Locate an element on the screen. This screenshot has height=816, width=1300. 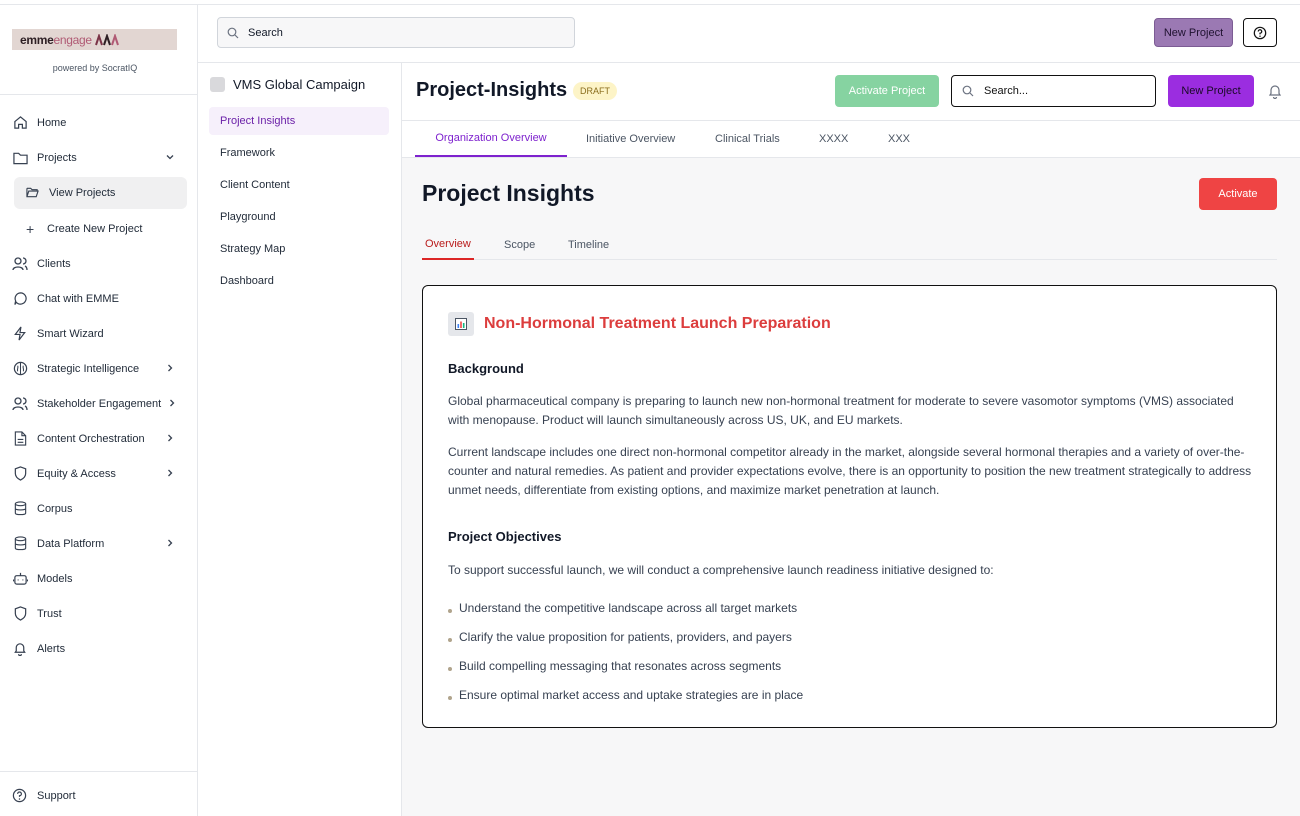
insight-subtabs: Overview Scope Timeline is located at coordinates (849, 245).